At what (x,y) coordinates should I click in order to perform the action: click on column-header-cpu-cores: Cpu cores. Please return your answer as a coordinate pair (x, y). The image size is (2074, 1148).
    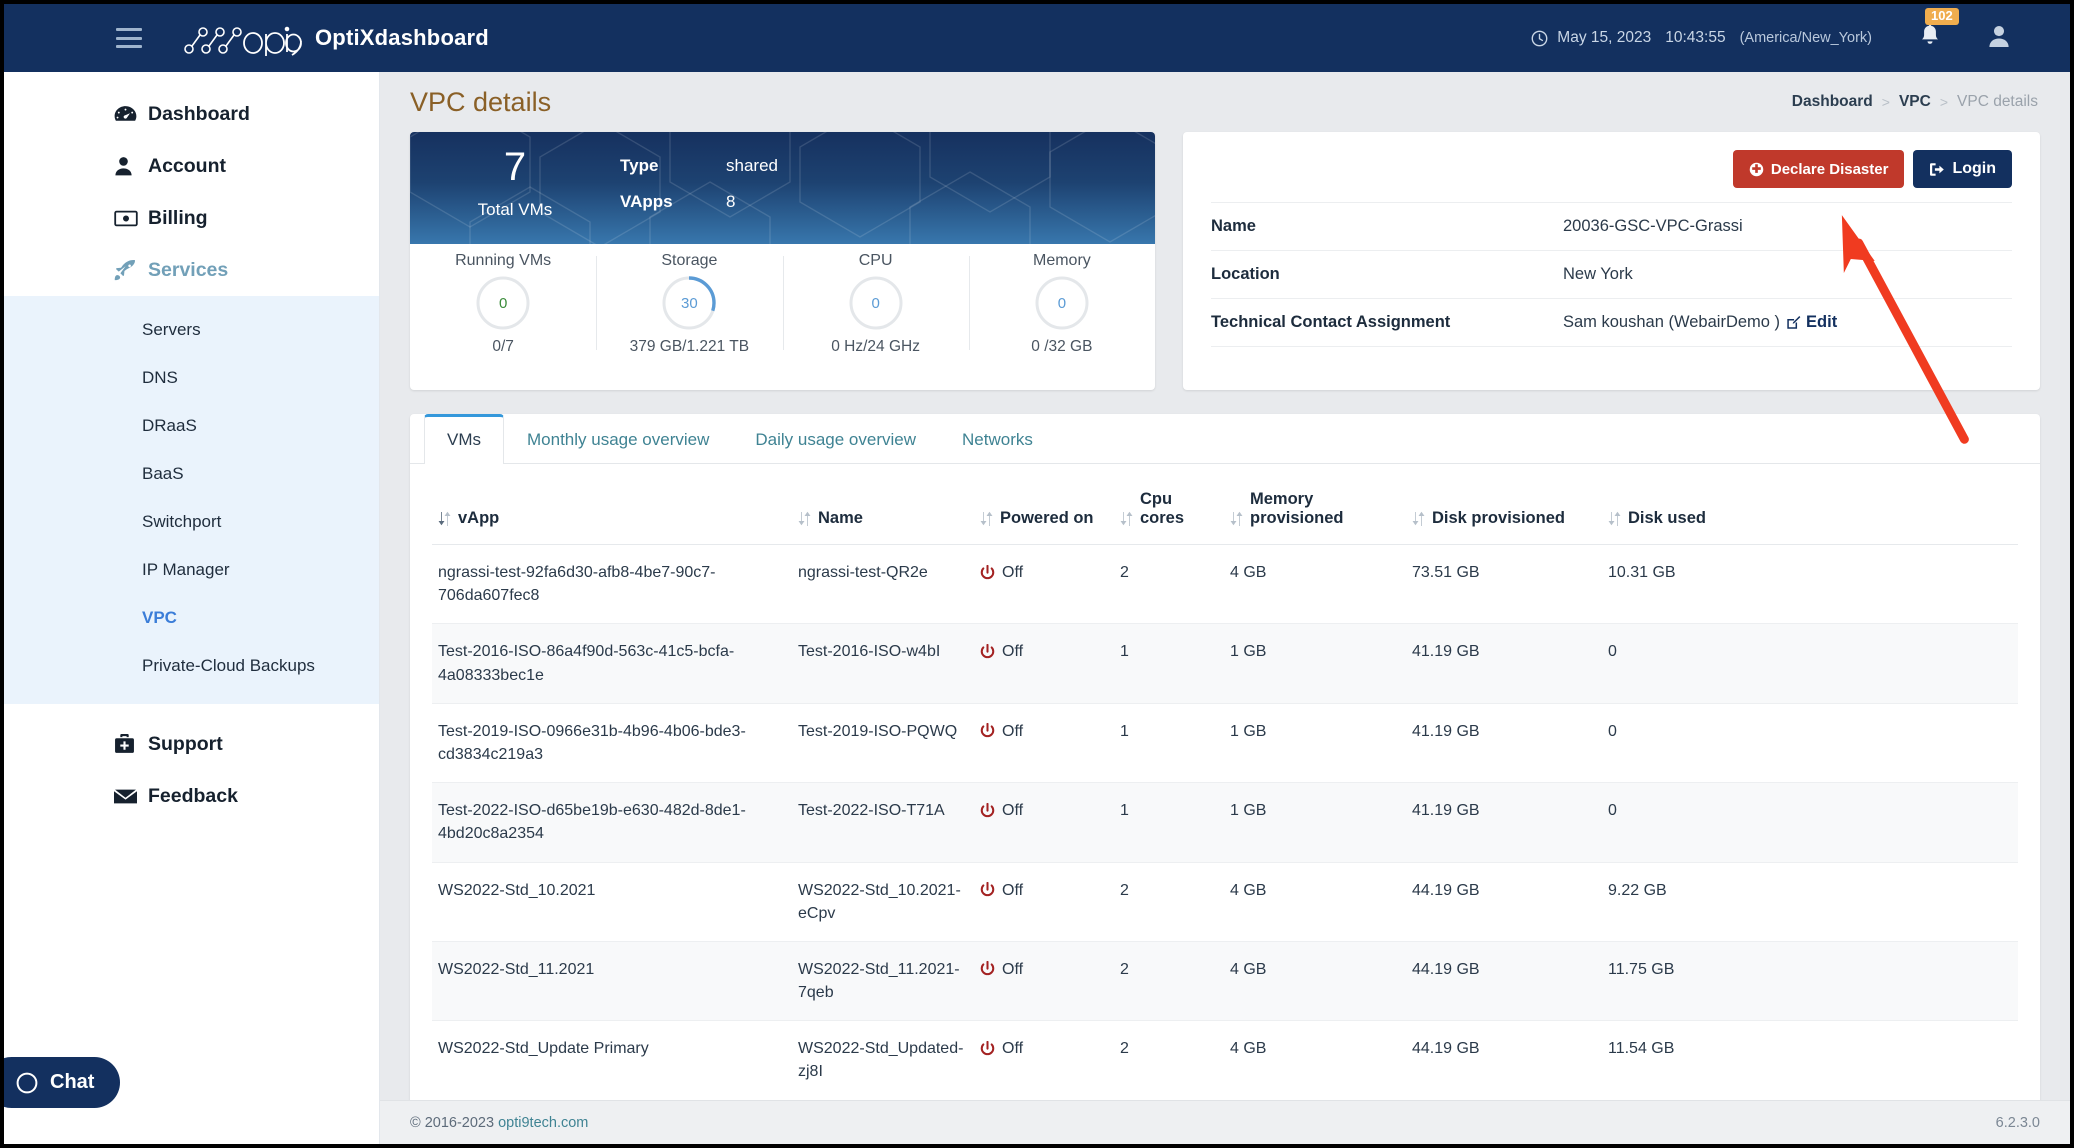
    Looking at the image, I should click on (1169, 512).